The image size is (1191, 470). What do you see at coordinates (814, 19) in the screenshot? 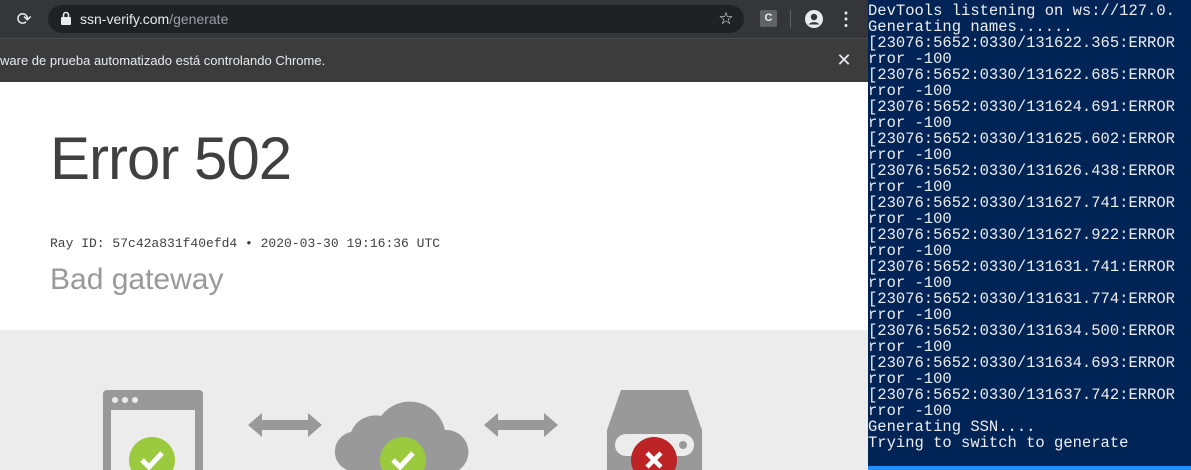
I see `profile-icon` at bounding box center [814, 19].